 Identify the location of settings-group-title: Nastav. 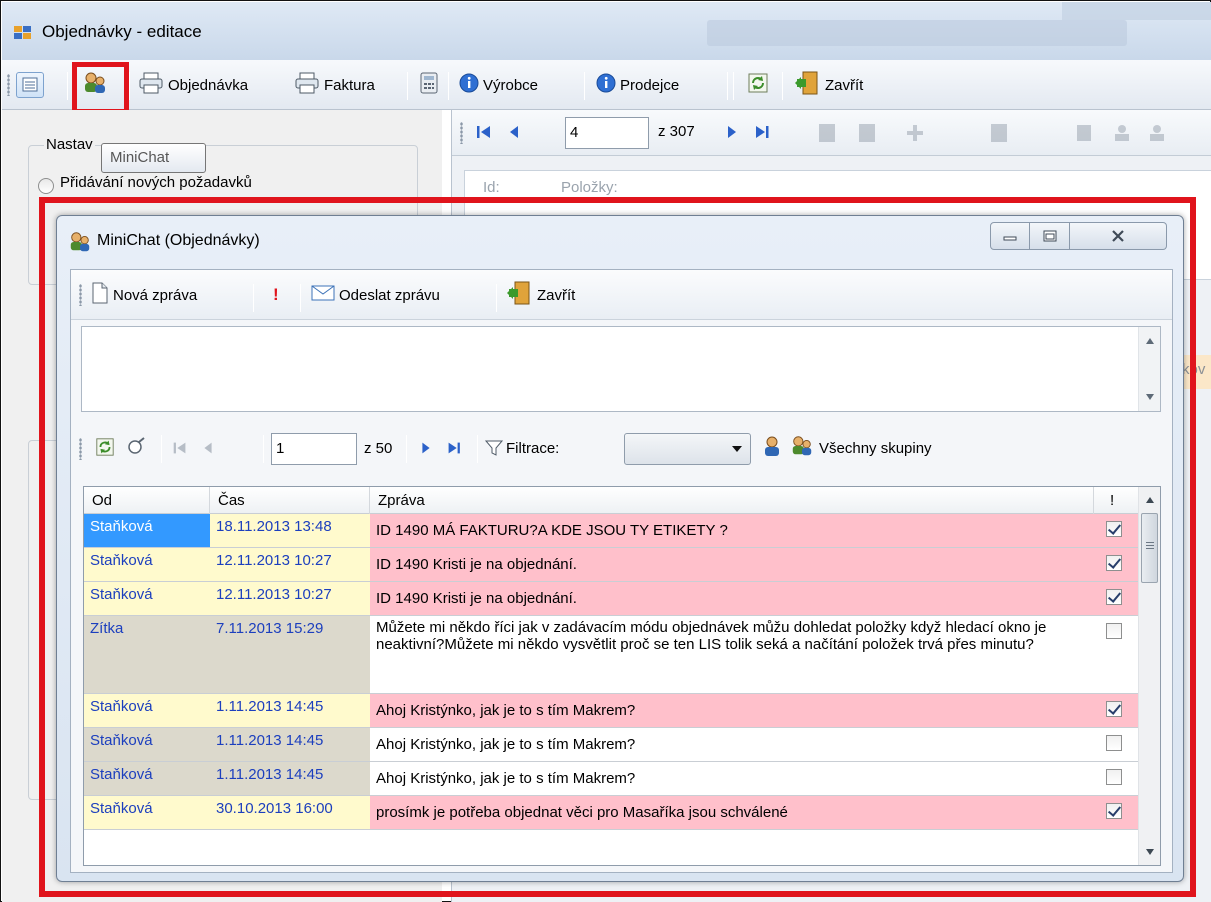
(69, 144).